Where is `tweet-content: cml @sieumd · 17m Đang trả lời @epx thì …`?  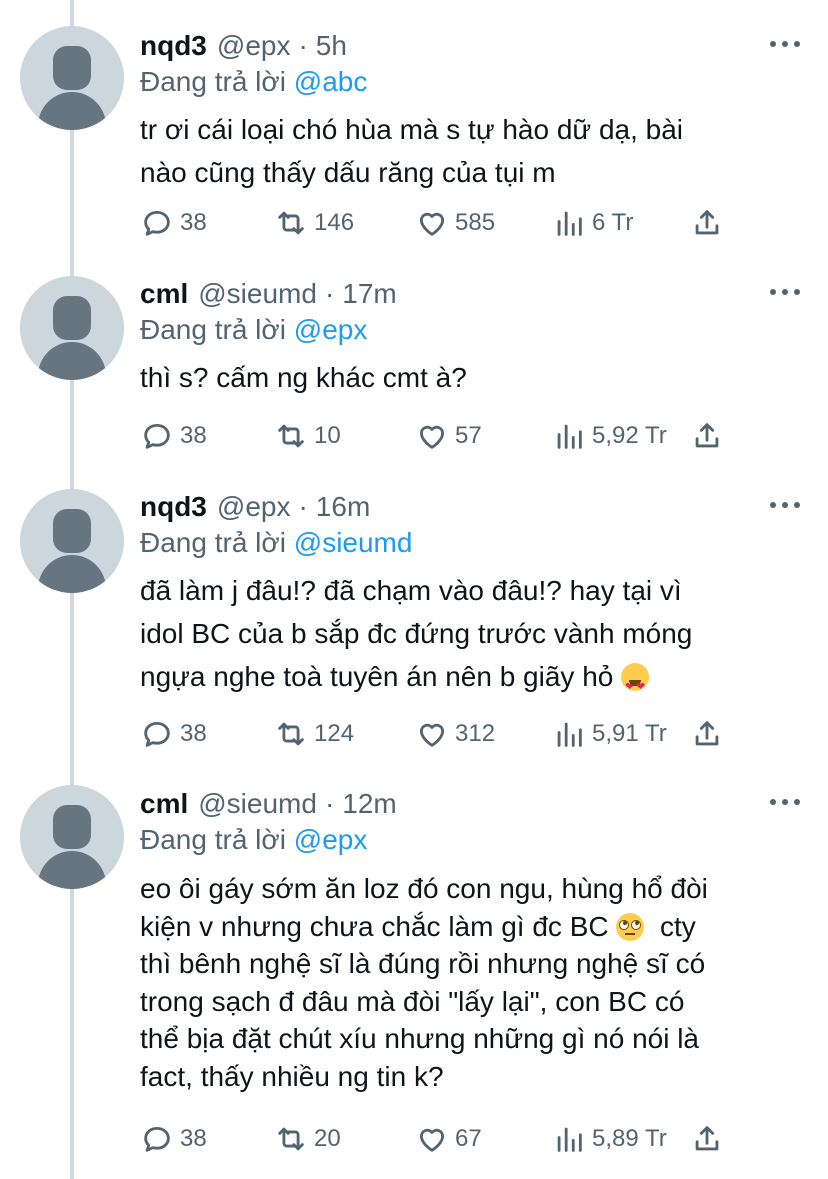
tweet-content: cml @sieumd · 17m Đang trả lời @epx thì … is located at coordinates (470, 337).